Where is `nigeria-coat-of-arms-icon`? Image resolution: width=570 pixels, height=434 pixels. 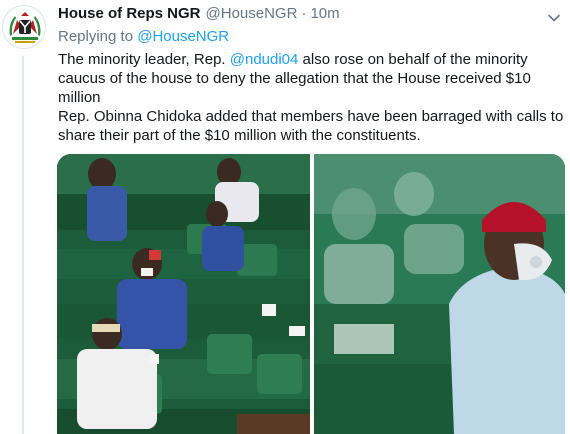 nigeria-coat-of-arms-icon is located at coordinates (24, 27).